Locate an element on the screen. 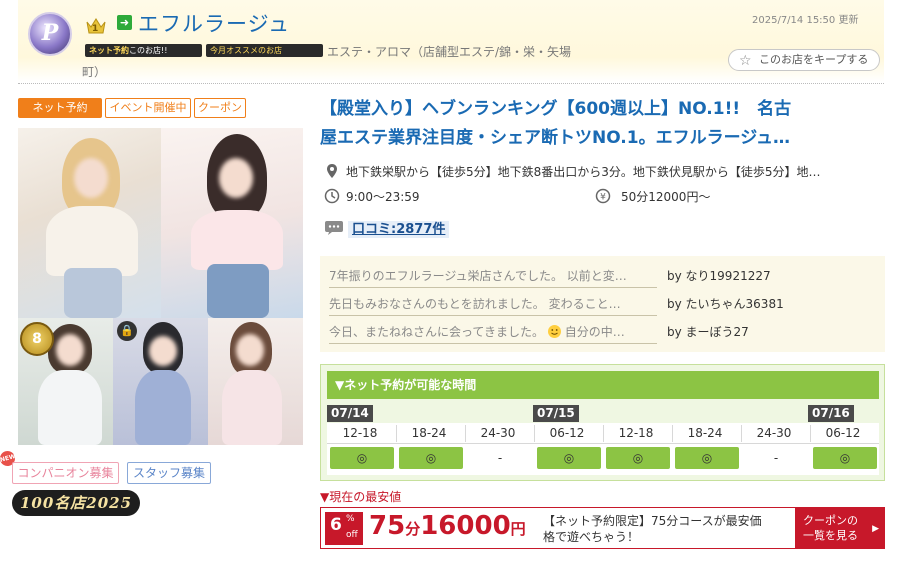 The height and width of the screenshot is (570, 904). lowest-price: 75分16000円 is located at coordinates (447, 526).